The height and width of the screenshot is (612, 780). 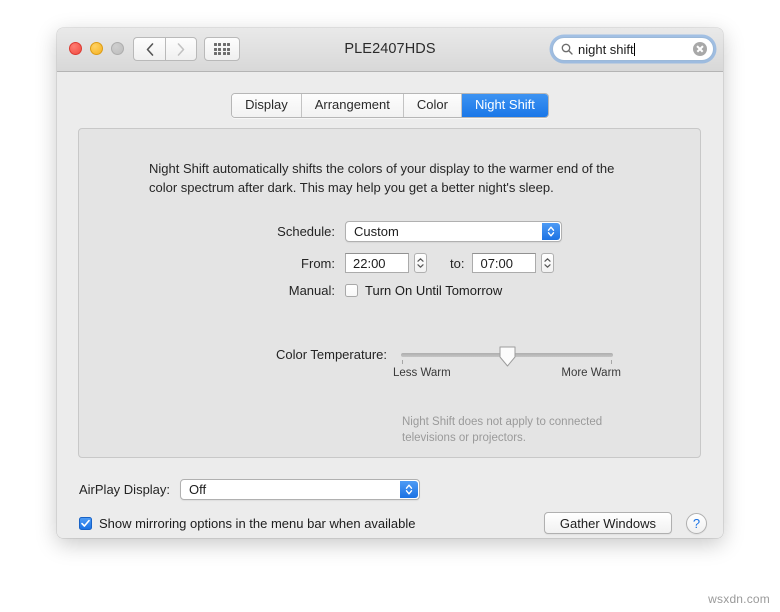 What do you see at coordinates (311, 290) in the screenshot?
I see `manual-label: Manual:` at bounding box center [311, 290].